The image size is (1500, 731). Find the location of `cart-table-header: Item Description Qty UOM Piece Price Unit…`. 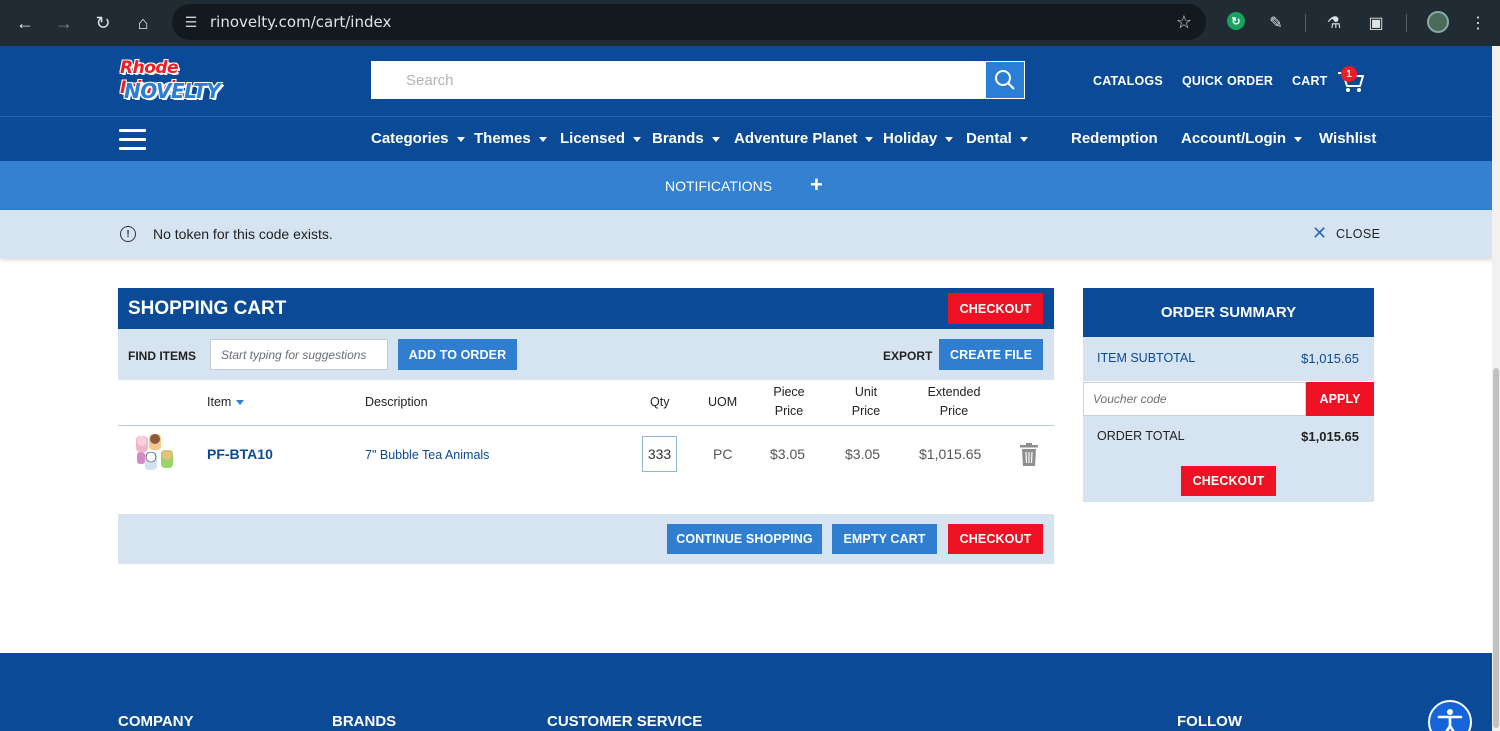

cart-table-header: Item Description Qty UOM Piece Price Unit… is located at coordinates (586, 403).